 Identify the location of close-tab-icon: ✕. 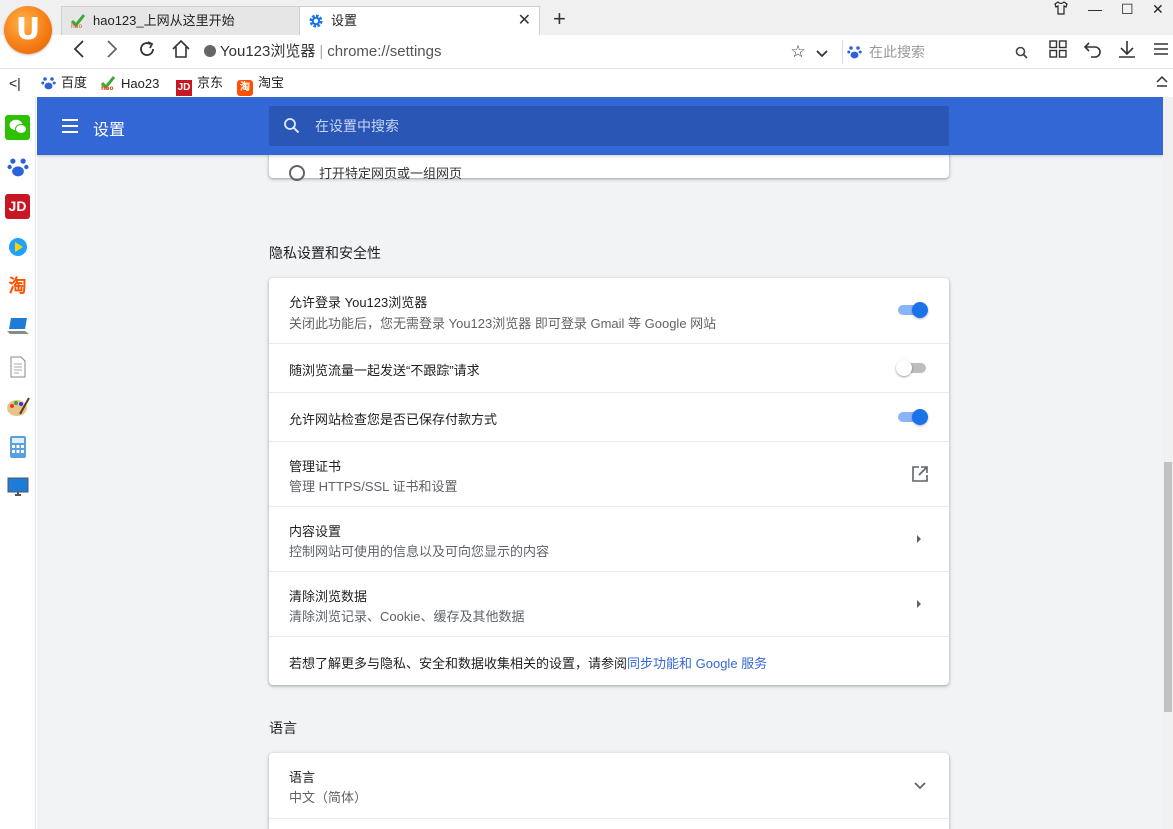
(524, 20).